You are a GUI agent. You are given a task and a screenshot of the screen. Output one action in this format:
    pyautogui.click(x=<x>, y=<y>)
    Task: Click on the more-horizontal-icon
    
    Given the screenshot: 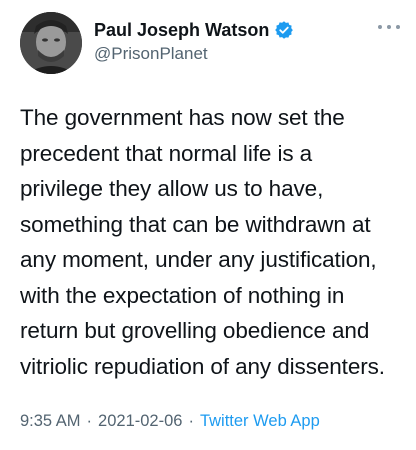 What is the action you would take?
    pyautogui.click(x=389, y=27)
    